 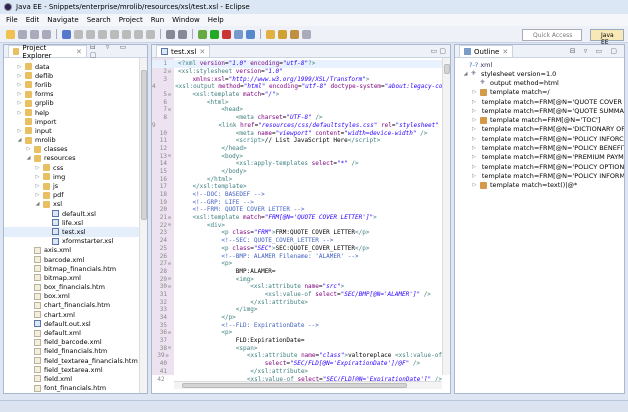 What do you see at coordinates (75, 305) in the screenshot?
I see `tree-item: chart_financials.htm` at bounding box center [75, 305].